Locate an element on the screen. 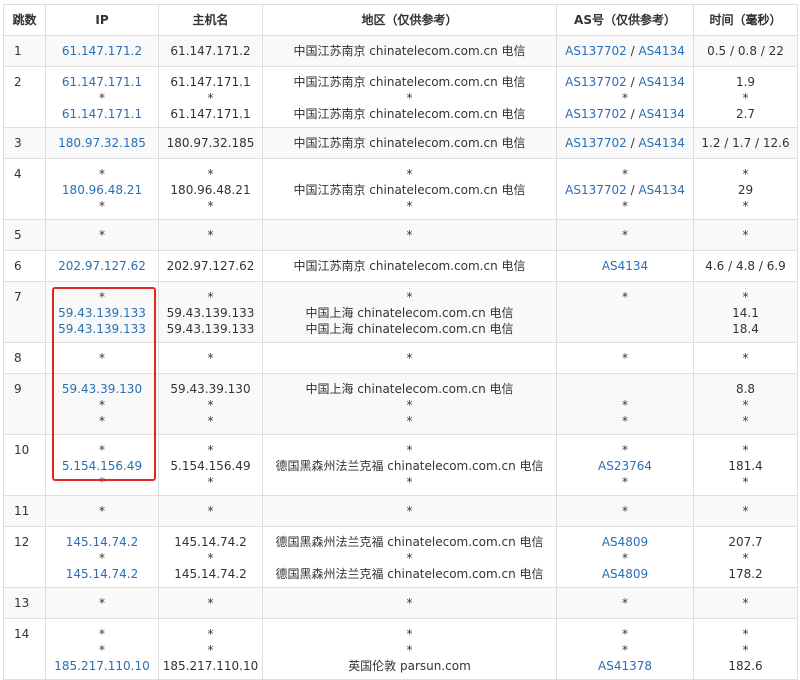 Image resolution: width=800 pixels, height=680 pixels. region-text: 中国江苏南京 chinatelecom.com.cn 电信 is located at coordinates (409, 143).